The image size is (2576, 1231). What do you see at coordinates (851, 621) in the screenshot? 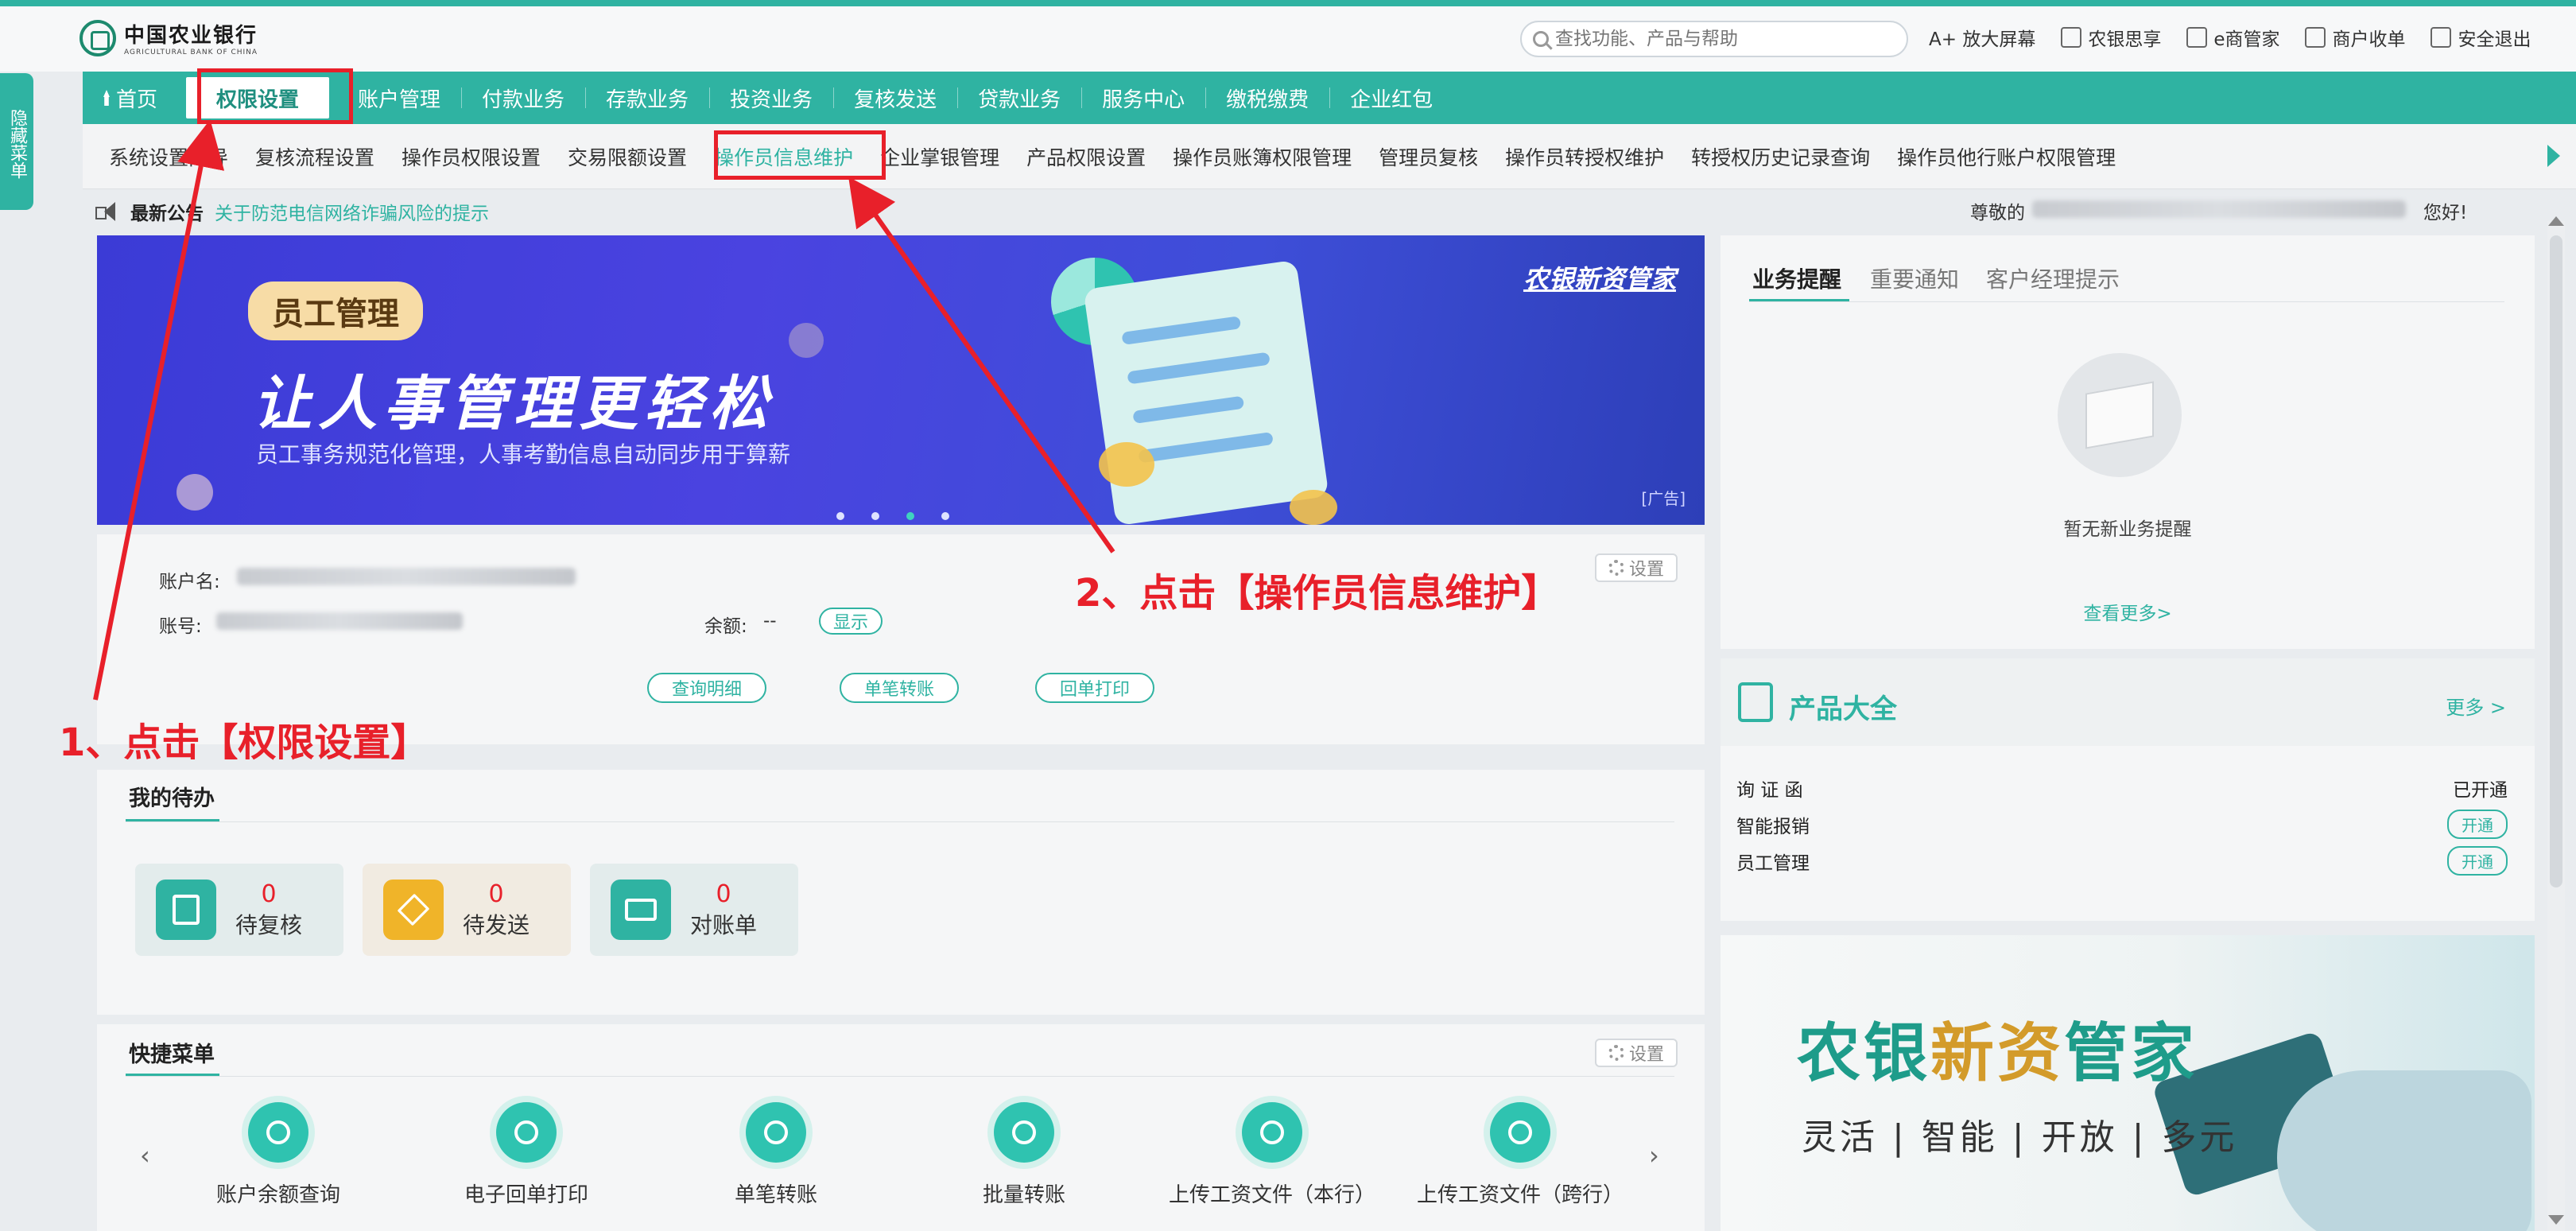
I see `show-balance-button: 显示` at bounding box center [851, 621].